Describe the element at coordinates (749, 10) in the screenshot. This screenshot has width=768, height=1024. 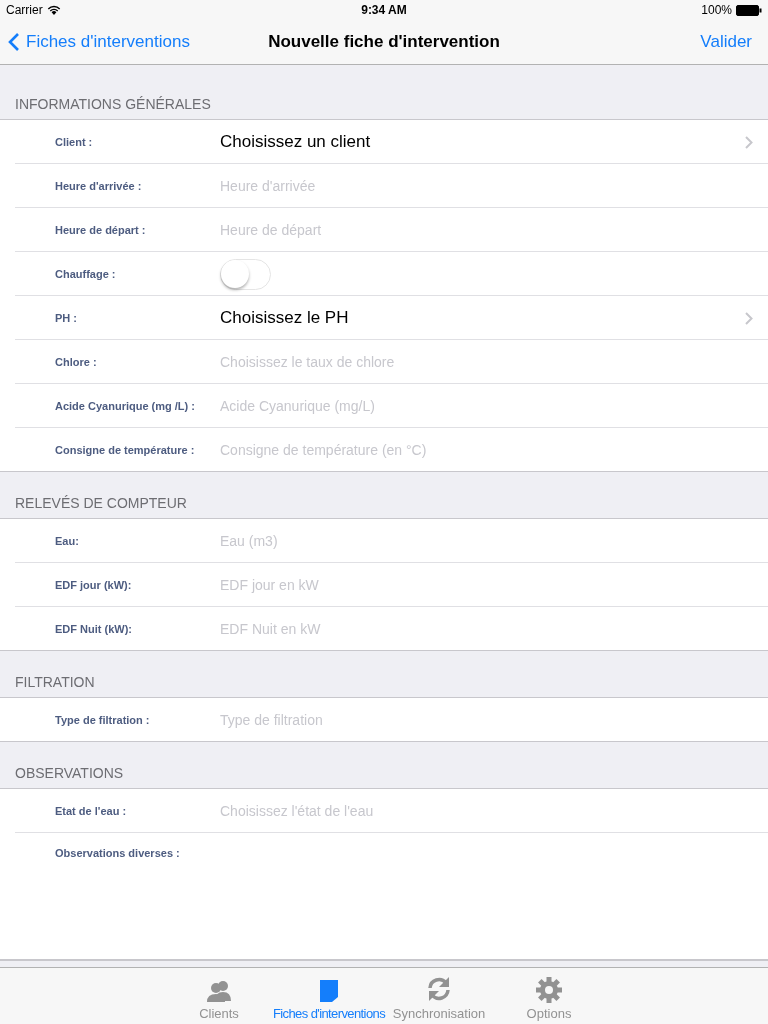
I see `battery-icon` at that location.